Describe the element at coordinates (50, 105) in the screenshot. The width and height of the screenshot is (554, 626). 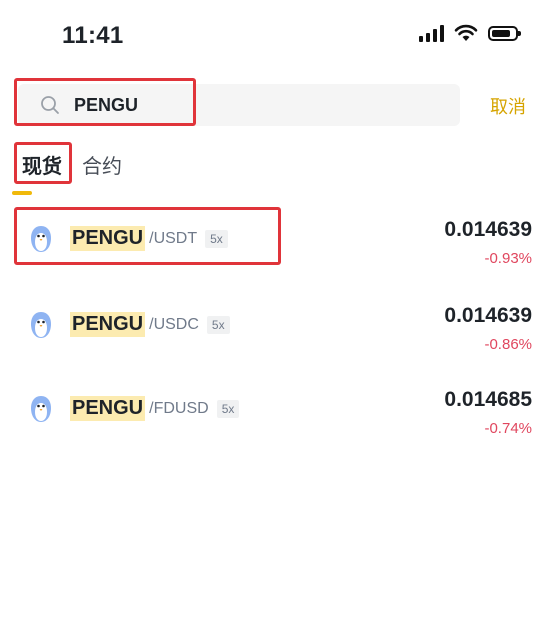
I see `search-icon` at that location.